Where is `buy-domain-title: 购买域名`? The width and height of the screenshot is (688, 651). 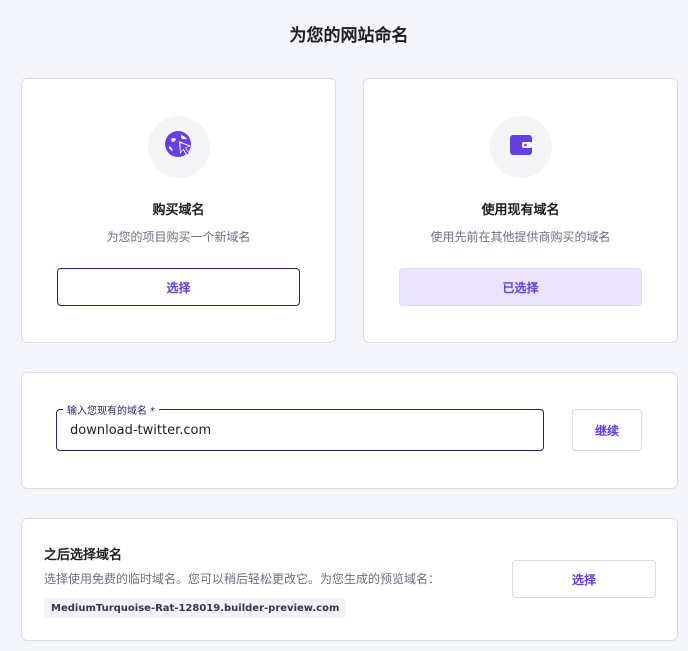 buy-domain-title: 购买域名 is located at coordinates (178, 210).